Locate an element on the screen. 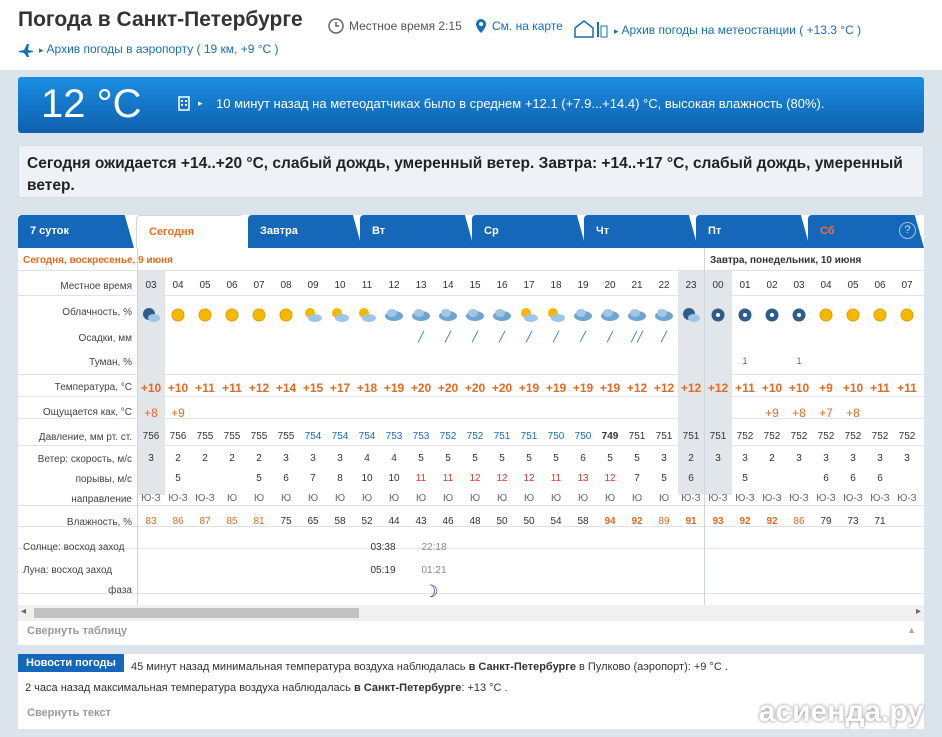 Image resolution: width=942 pixels, height=737 pixels. humidity-cell: 93 is located at coordinates (718, 521).